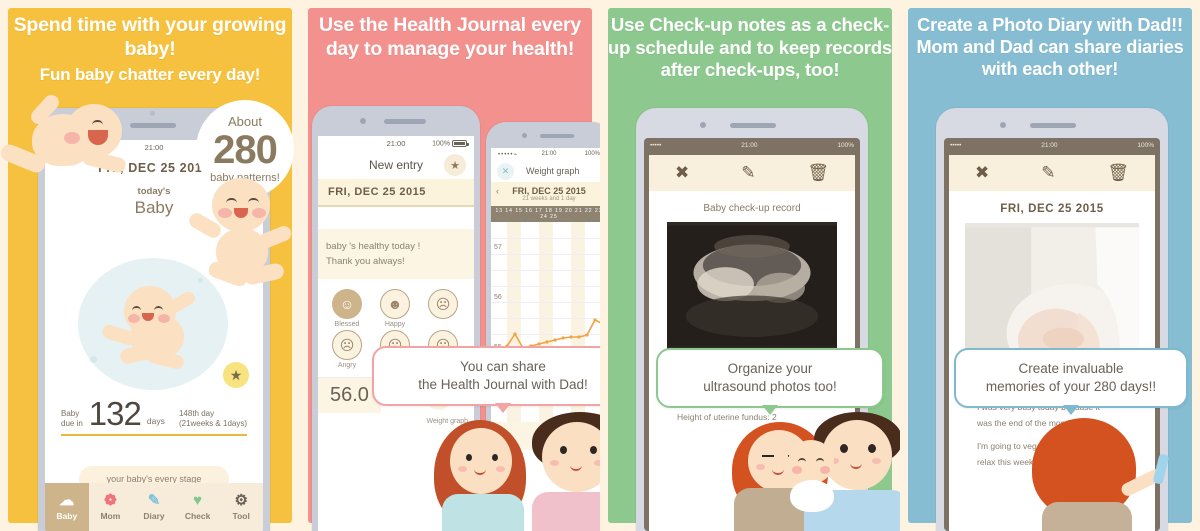 This screenshot has height=531, width=1200. What do you see at coordinates (656, 145) in the screenshot?
I see `signal-icon: •••••` at bounding box center [656, 145].